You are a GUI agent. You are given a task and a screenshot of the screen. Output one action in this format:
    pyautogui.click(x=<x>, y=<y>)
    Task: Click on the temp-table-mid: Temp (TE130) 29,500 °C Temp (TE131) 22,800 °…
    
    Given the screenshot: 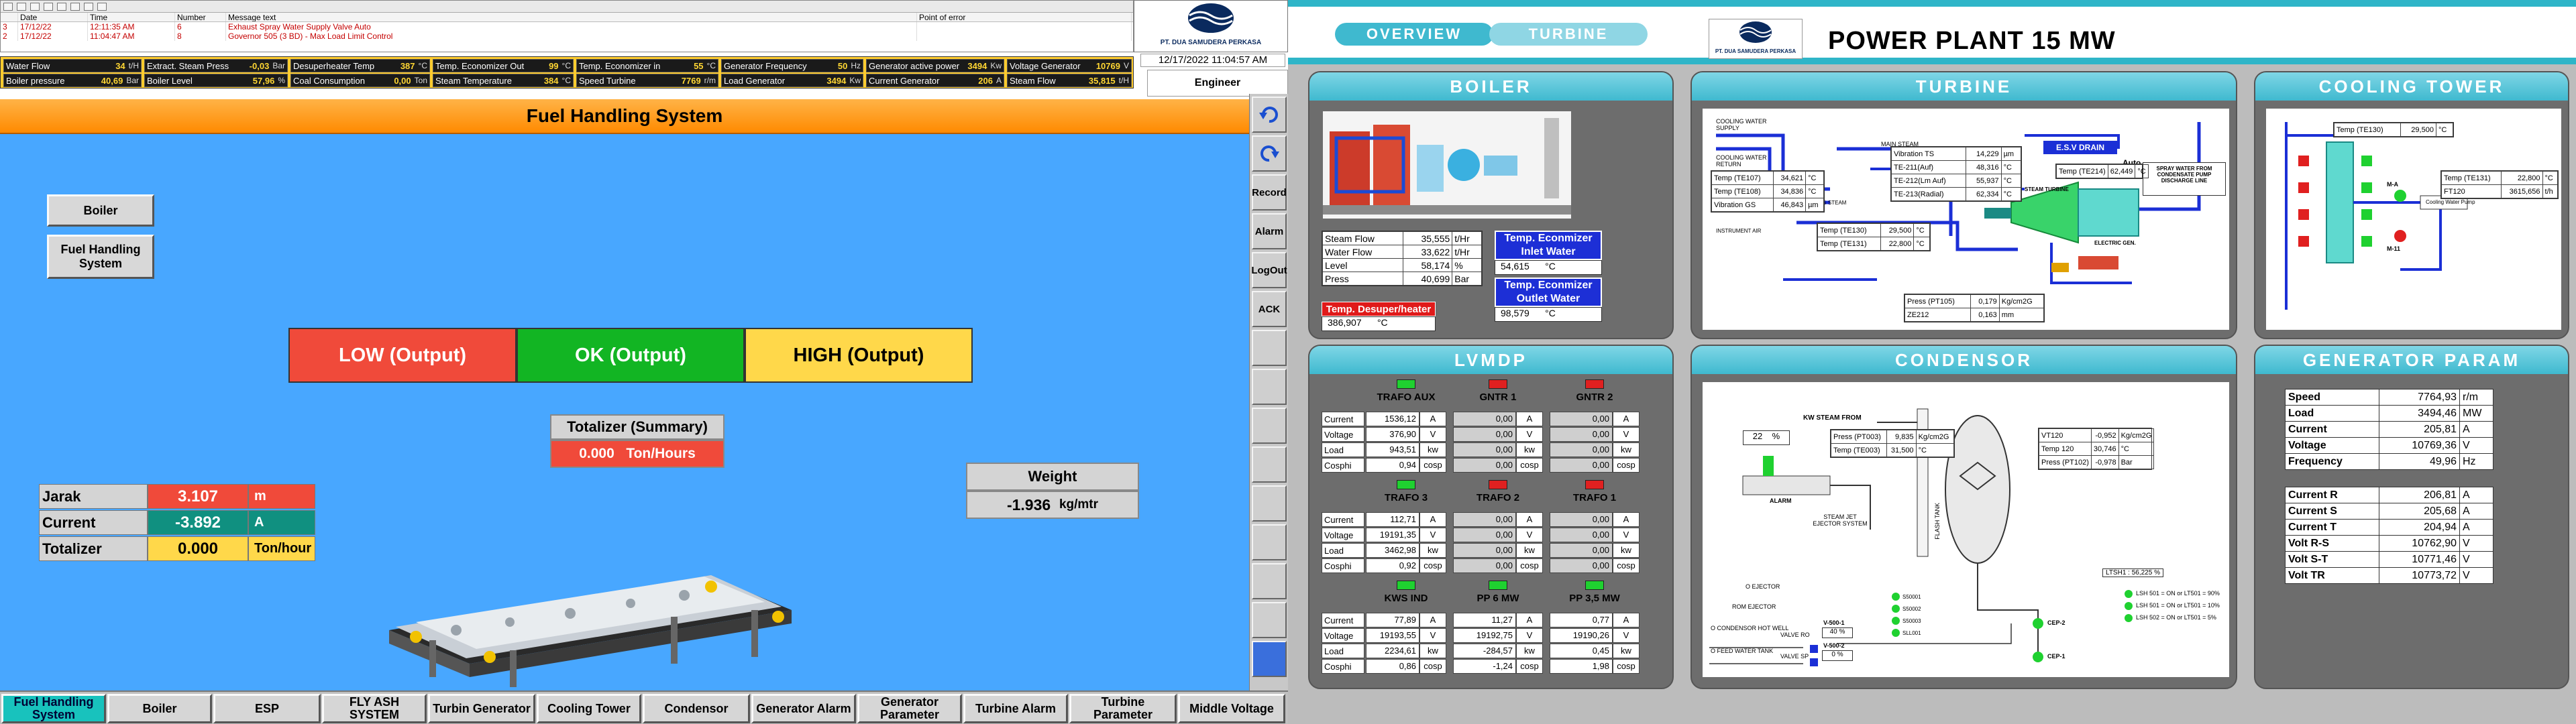 What is the action you would take?
    pyautogui.click(x=1874, y=237)
    